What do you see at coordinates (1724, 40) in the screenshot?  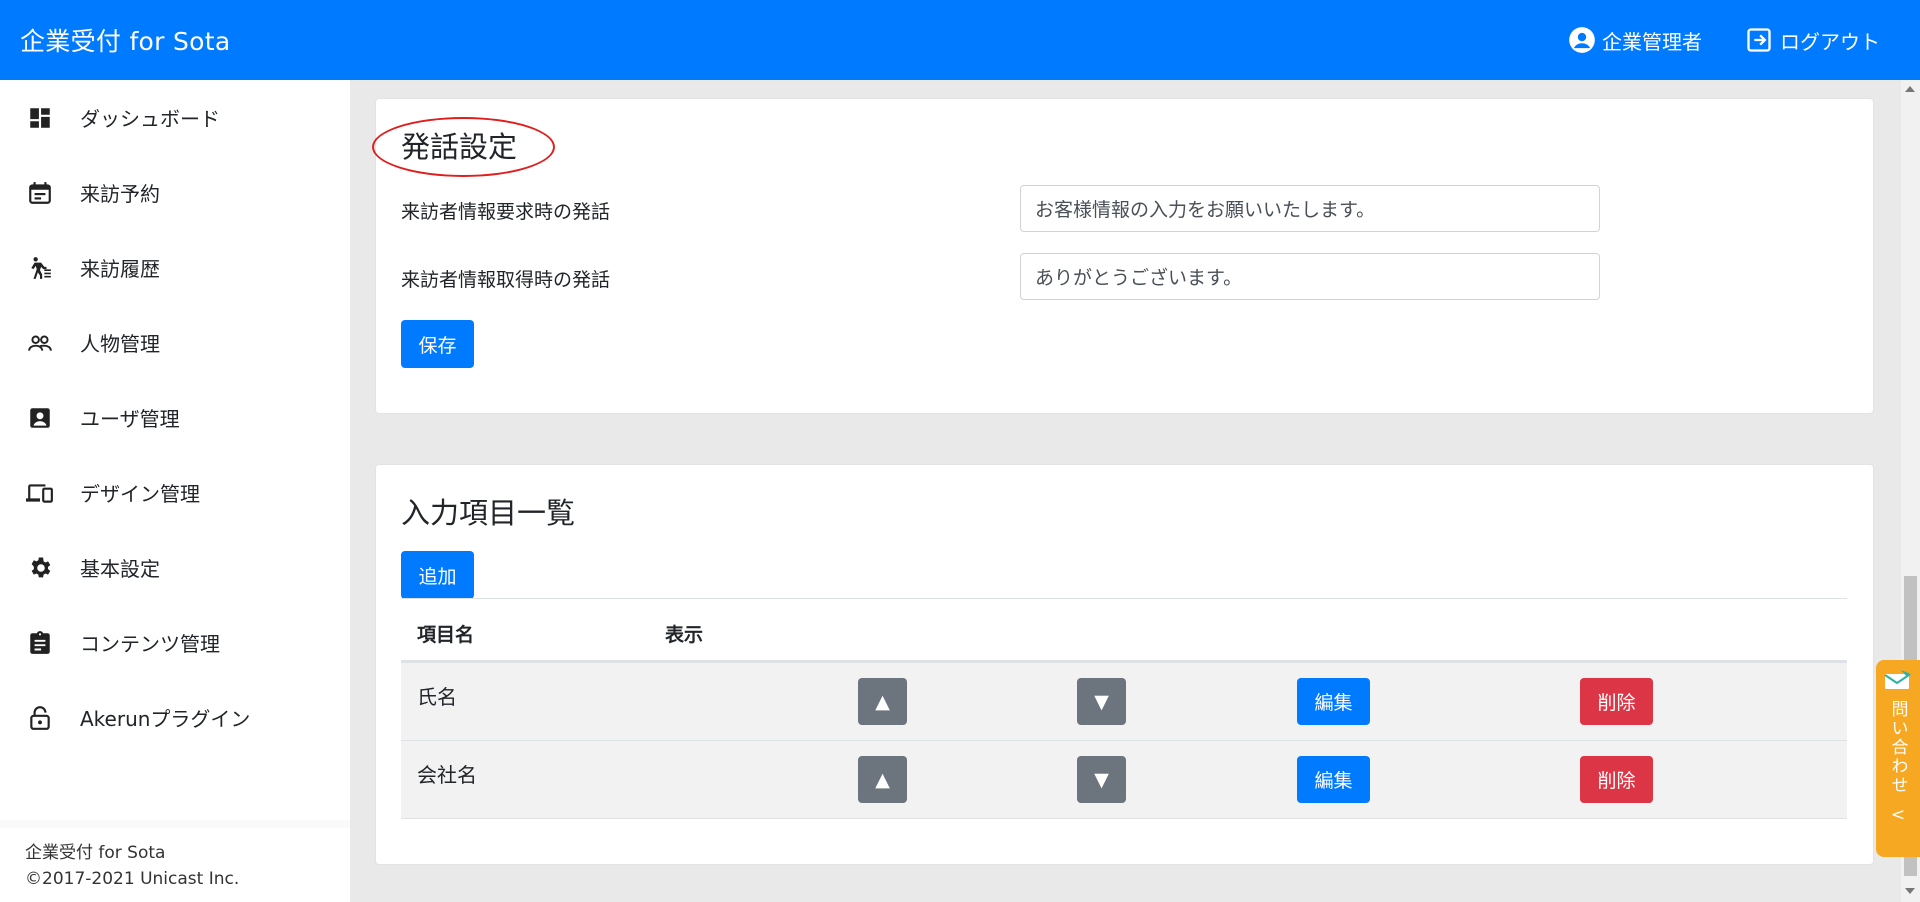 I see `header-actions: 企業管理者 ログアウト` at bounding box center [1724, 40].